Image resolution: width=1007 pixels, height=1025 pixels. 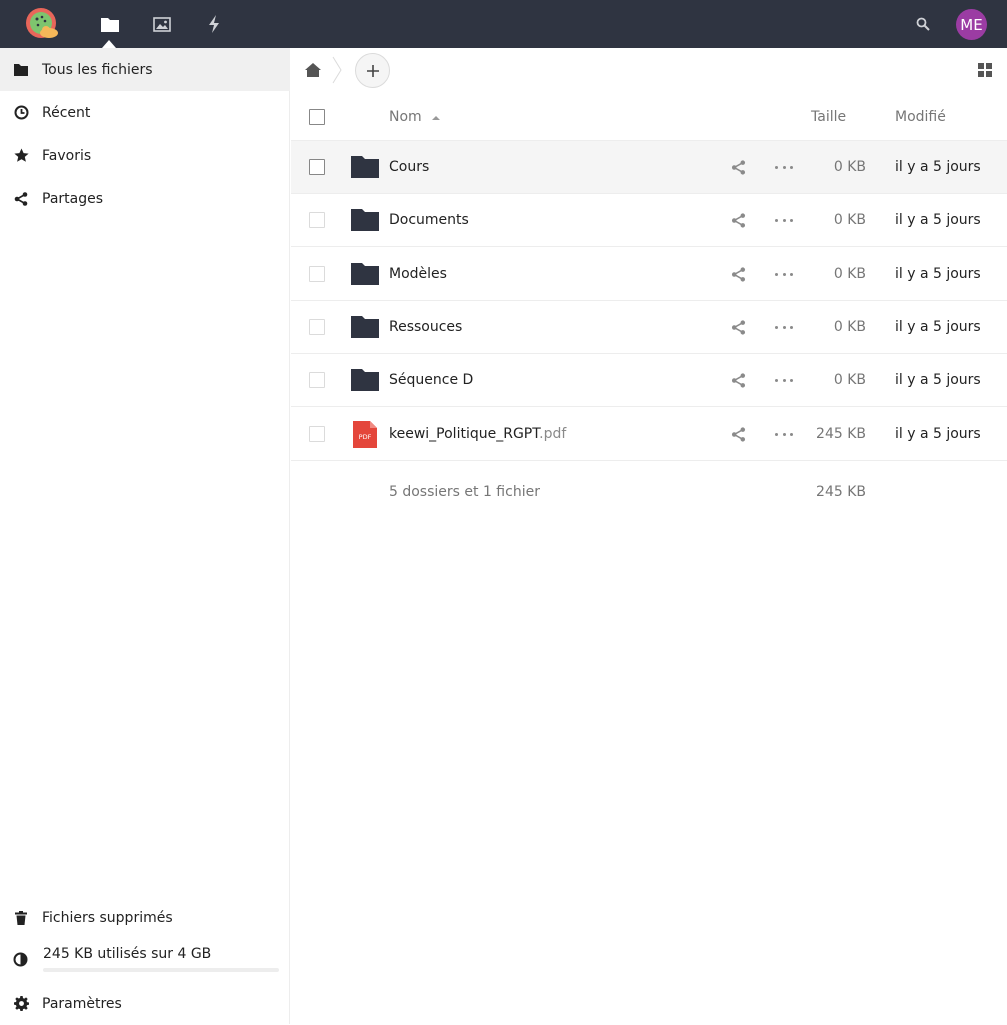 I want to click on sidebar-item-label: Partages, so click(x=72, y=199).